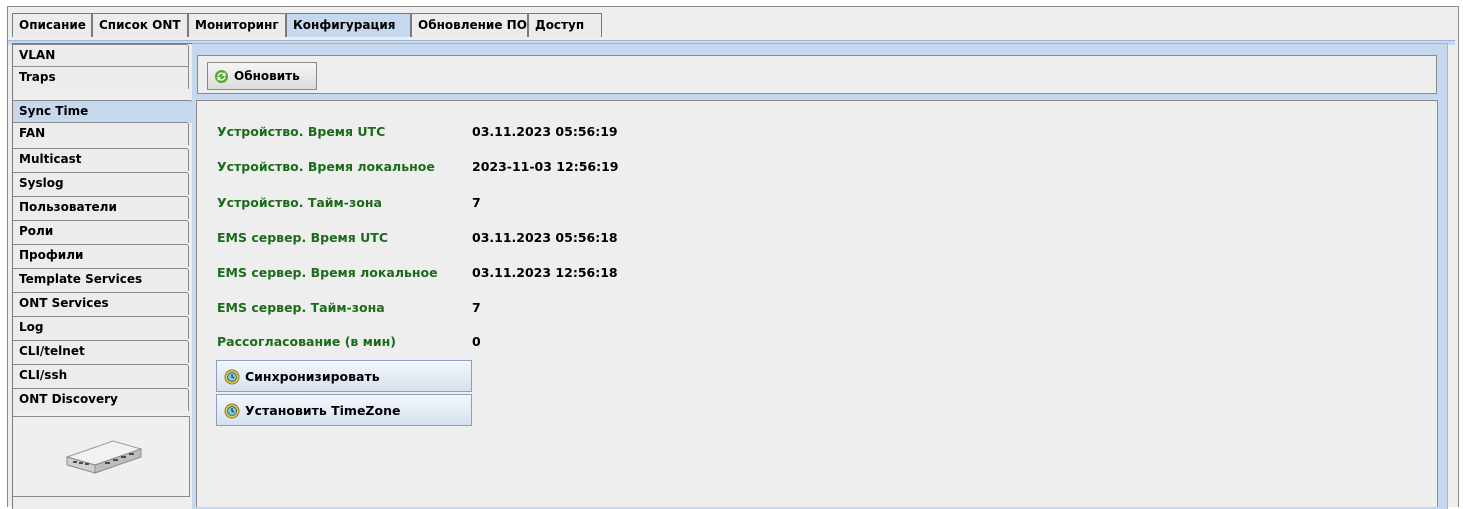 The image size is (1463, 509). I want to click on left-item-ont-services: ONT Services, so click(101, 303).